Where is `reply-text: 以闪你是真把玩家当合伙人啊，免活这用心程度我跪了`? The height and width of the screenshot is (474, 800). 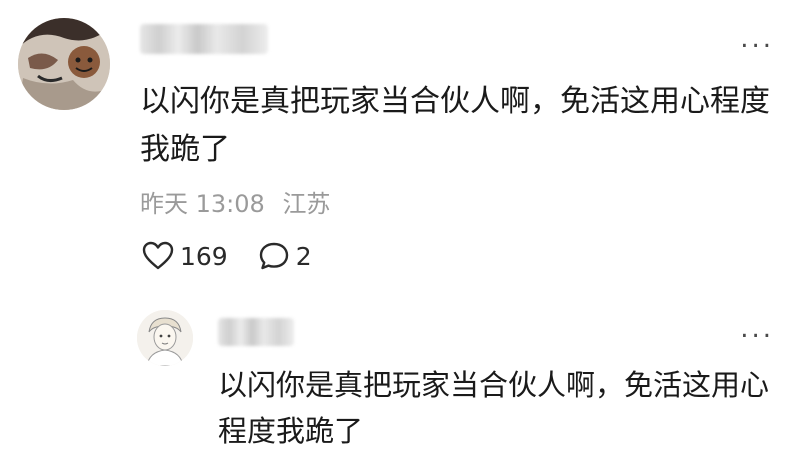
reply-text: 以闪你是真把玩家当合伙人啊，免活这用心程度我跪了 is located at coordinates (494, 408).